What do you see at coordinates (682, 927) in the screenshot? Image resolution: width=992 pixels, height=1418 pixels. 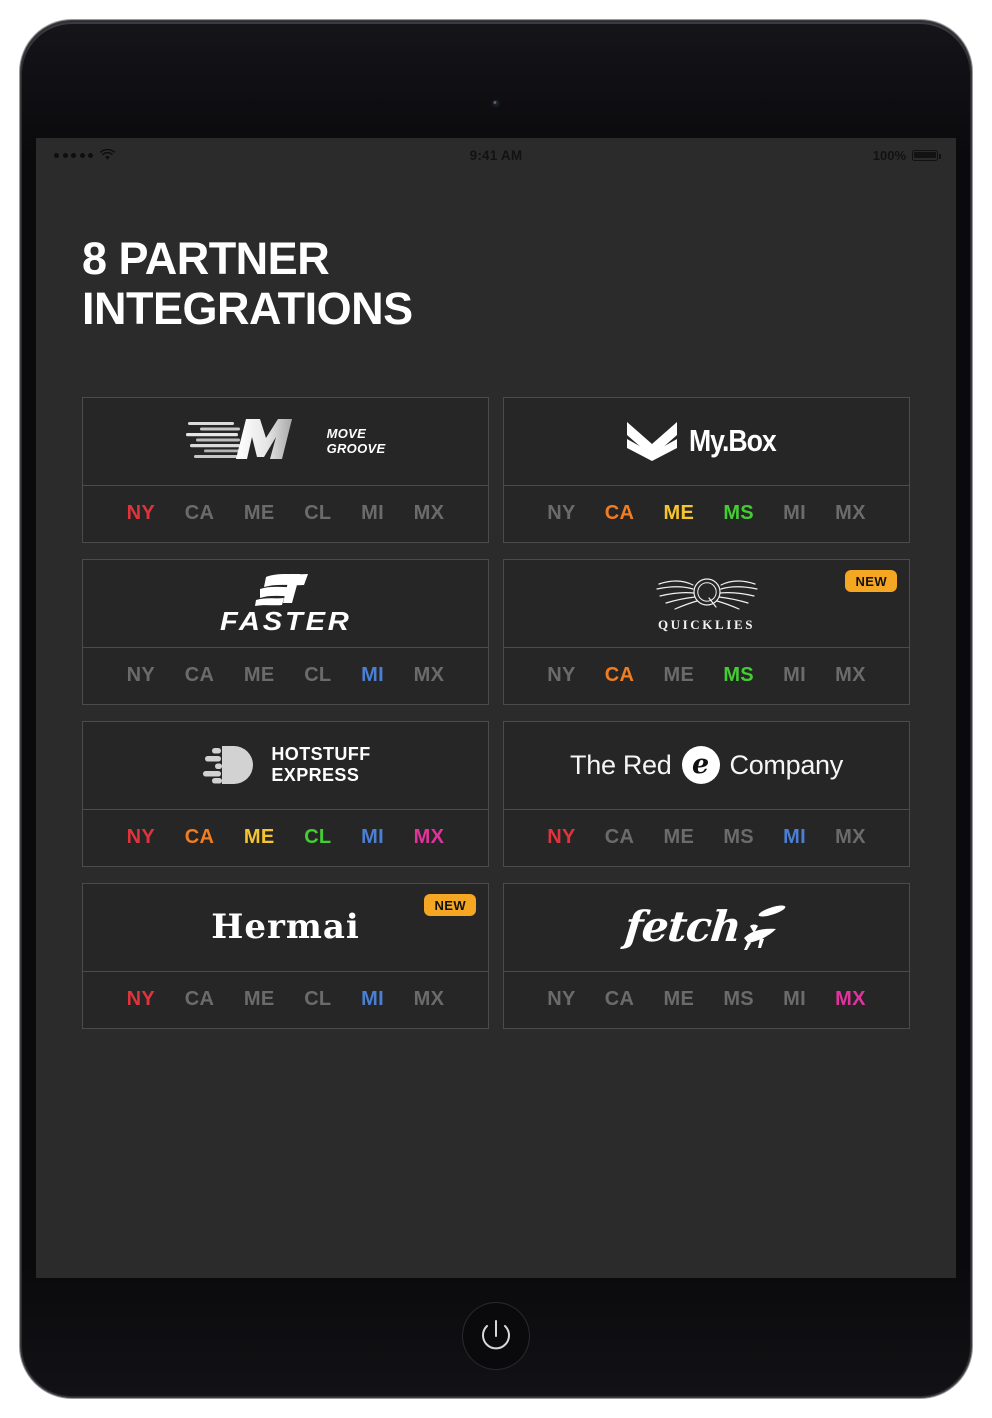 I see `fetch-wordmark: fetch` at bounding box center [682, 927].